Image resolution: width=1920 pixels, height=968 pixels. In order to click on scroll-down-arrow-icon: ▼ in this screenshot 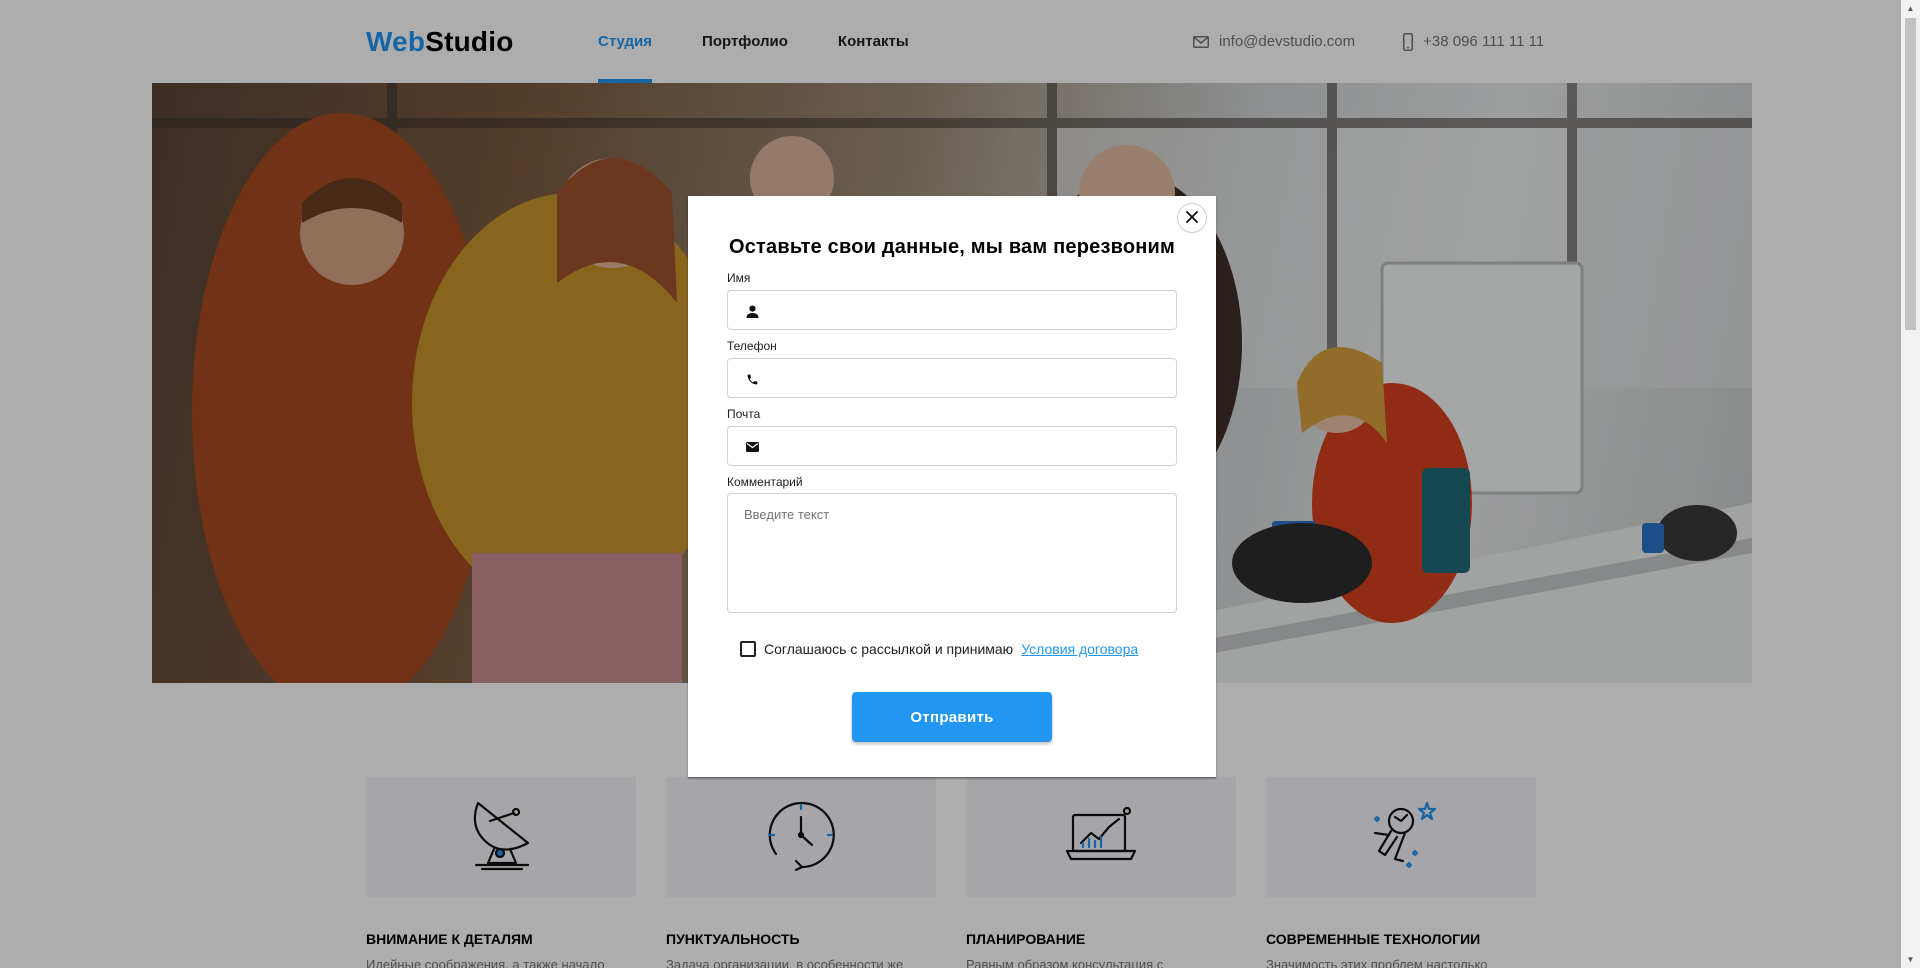, I will do `click(1910, 959)`.